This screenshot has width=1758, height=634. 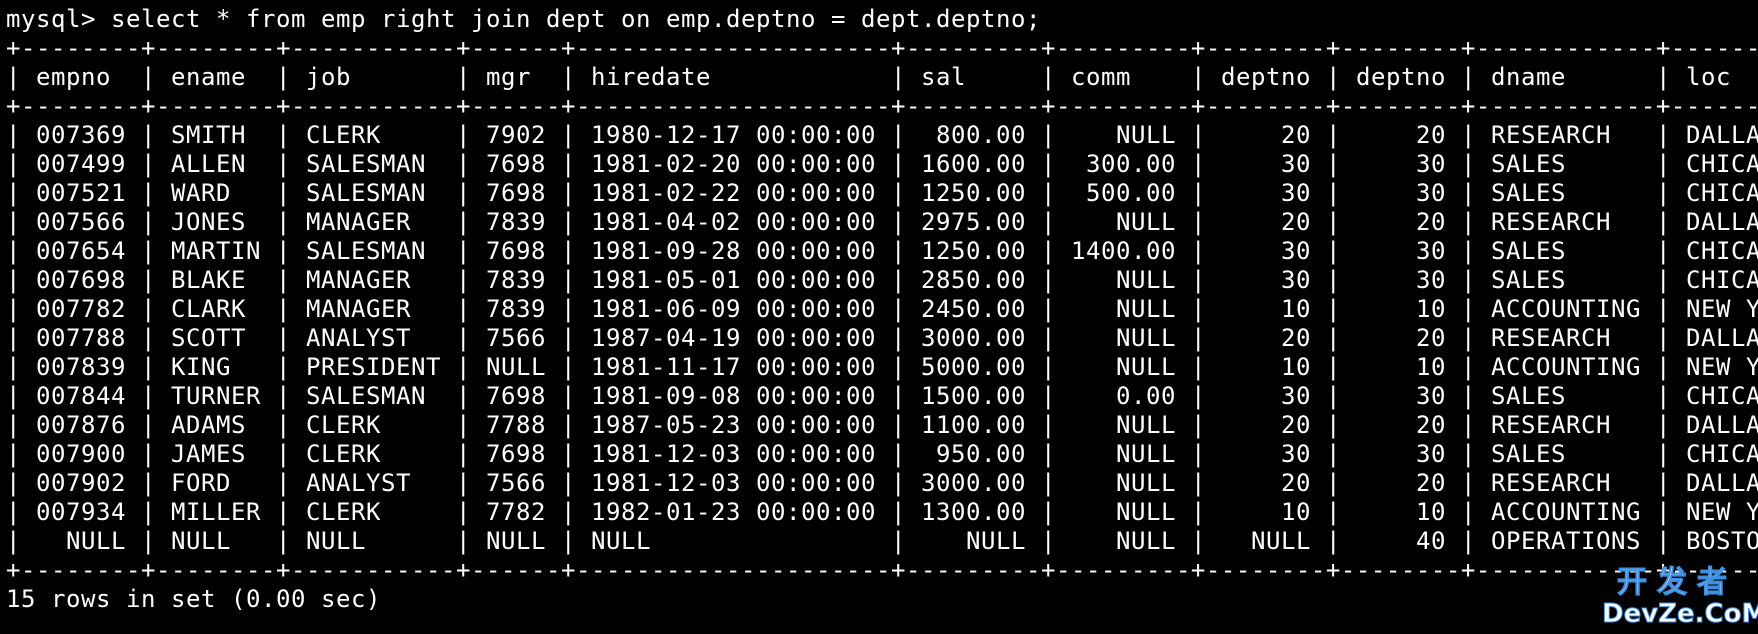 What do you see at coordinates (1123, 77) in the screenshot?
I see `column-header-comm: comm` at bounding box center [1123, 77].